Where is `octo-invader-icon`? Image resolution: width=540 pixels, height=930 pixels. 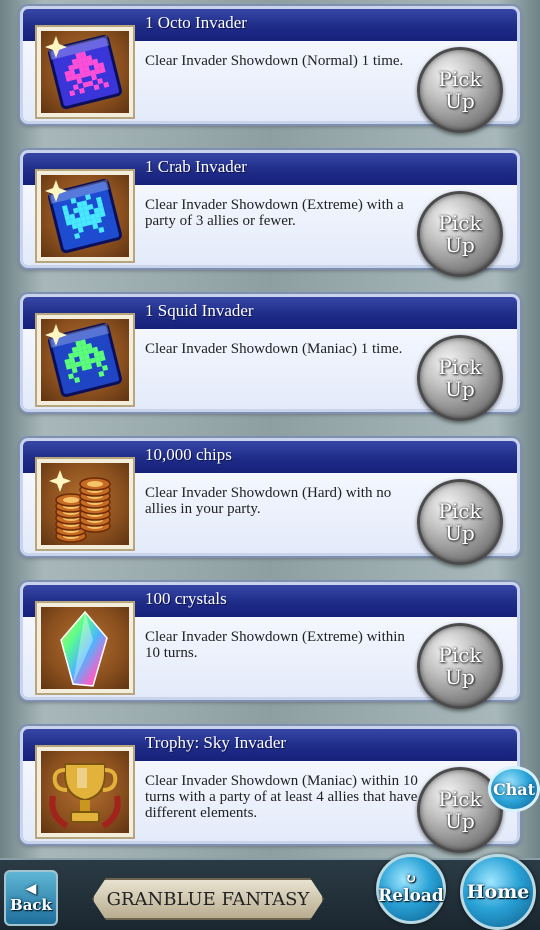 octo-invader-icon is located at coordinates (85, 72).